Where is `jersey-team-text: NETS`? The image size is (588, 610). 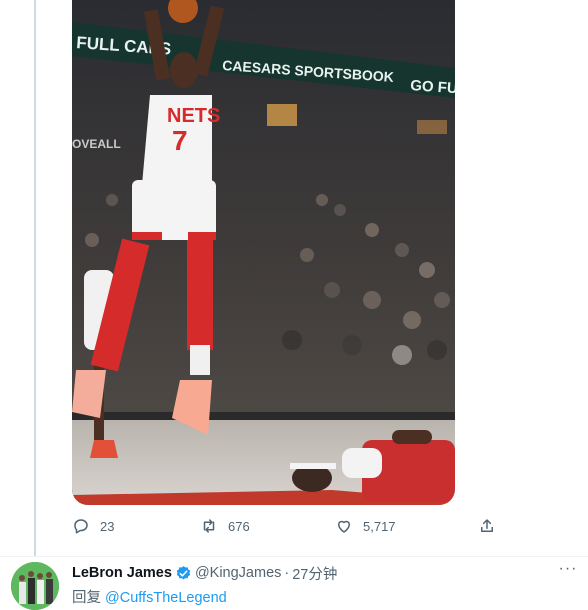 jersey-team-text: NETS is located at coordinates (193, 116).